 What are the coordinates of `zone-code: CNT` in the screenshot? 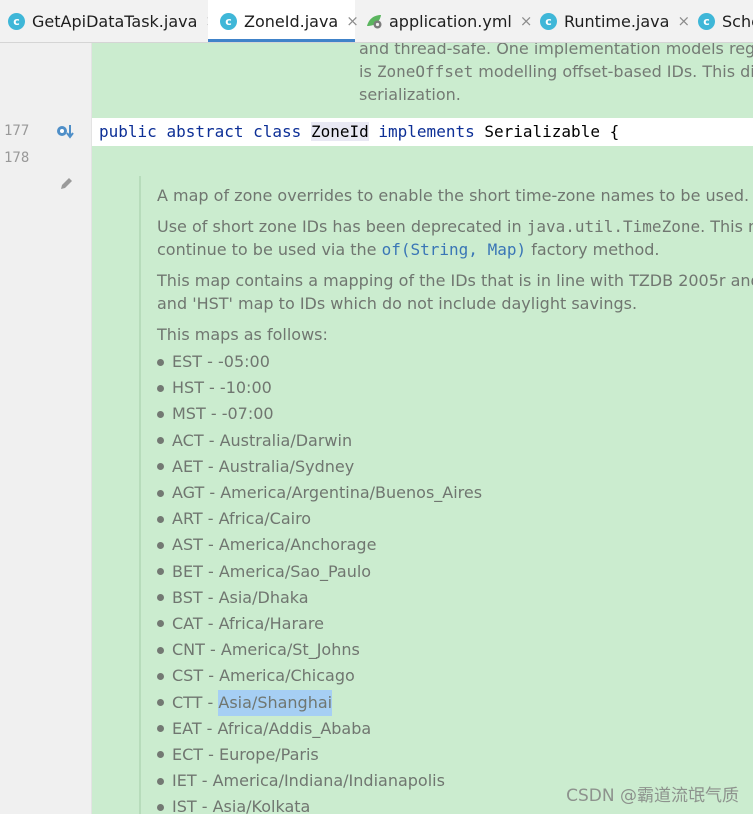 It's located at (188, 650).